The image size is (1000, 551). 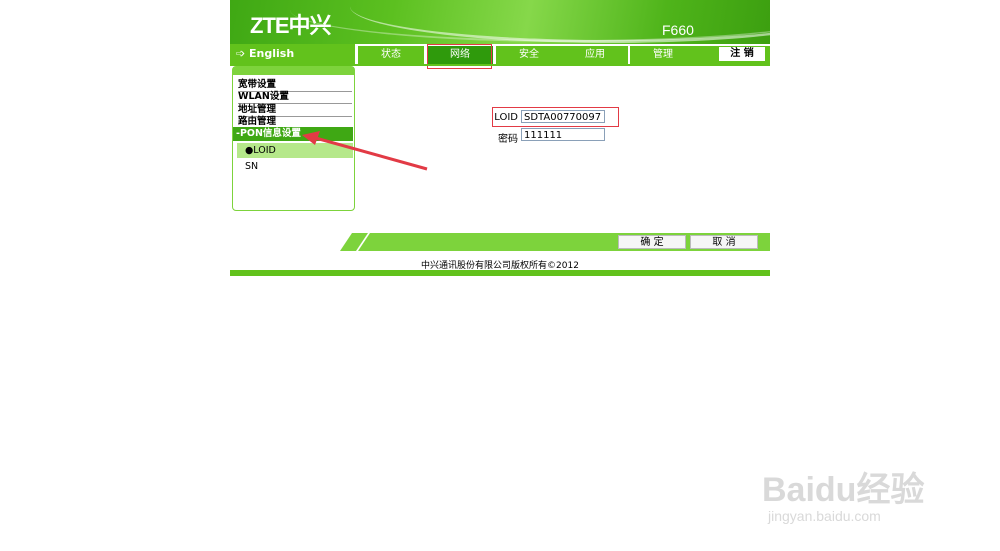 I want to click on baidu-watermark: Baidu经验 jingyan.baidu.com, so click(x=857, y=485).